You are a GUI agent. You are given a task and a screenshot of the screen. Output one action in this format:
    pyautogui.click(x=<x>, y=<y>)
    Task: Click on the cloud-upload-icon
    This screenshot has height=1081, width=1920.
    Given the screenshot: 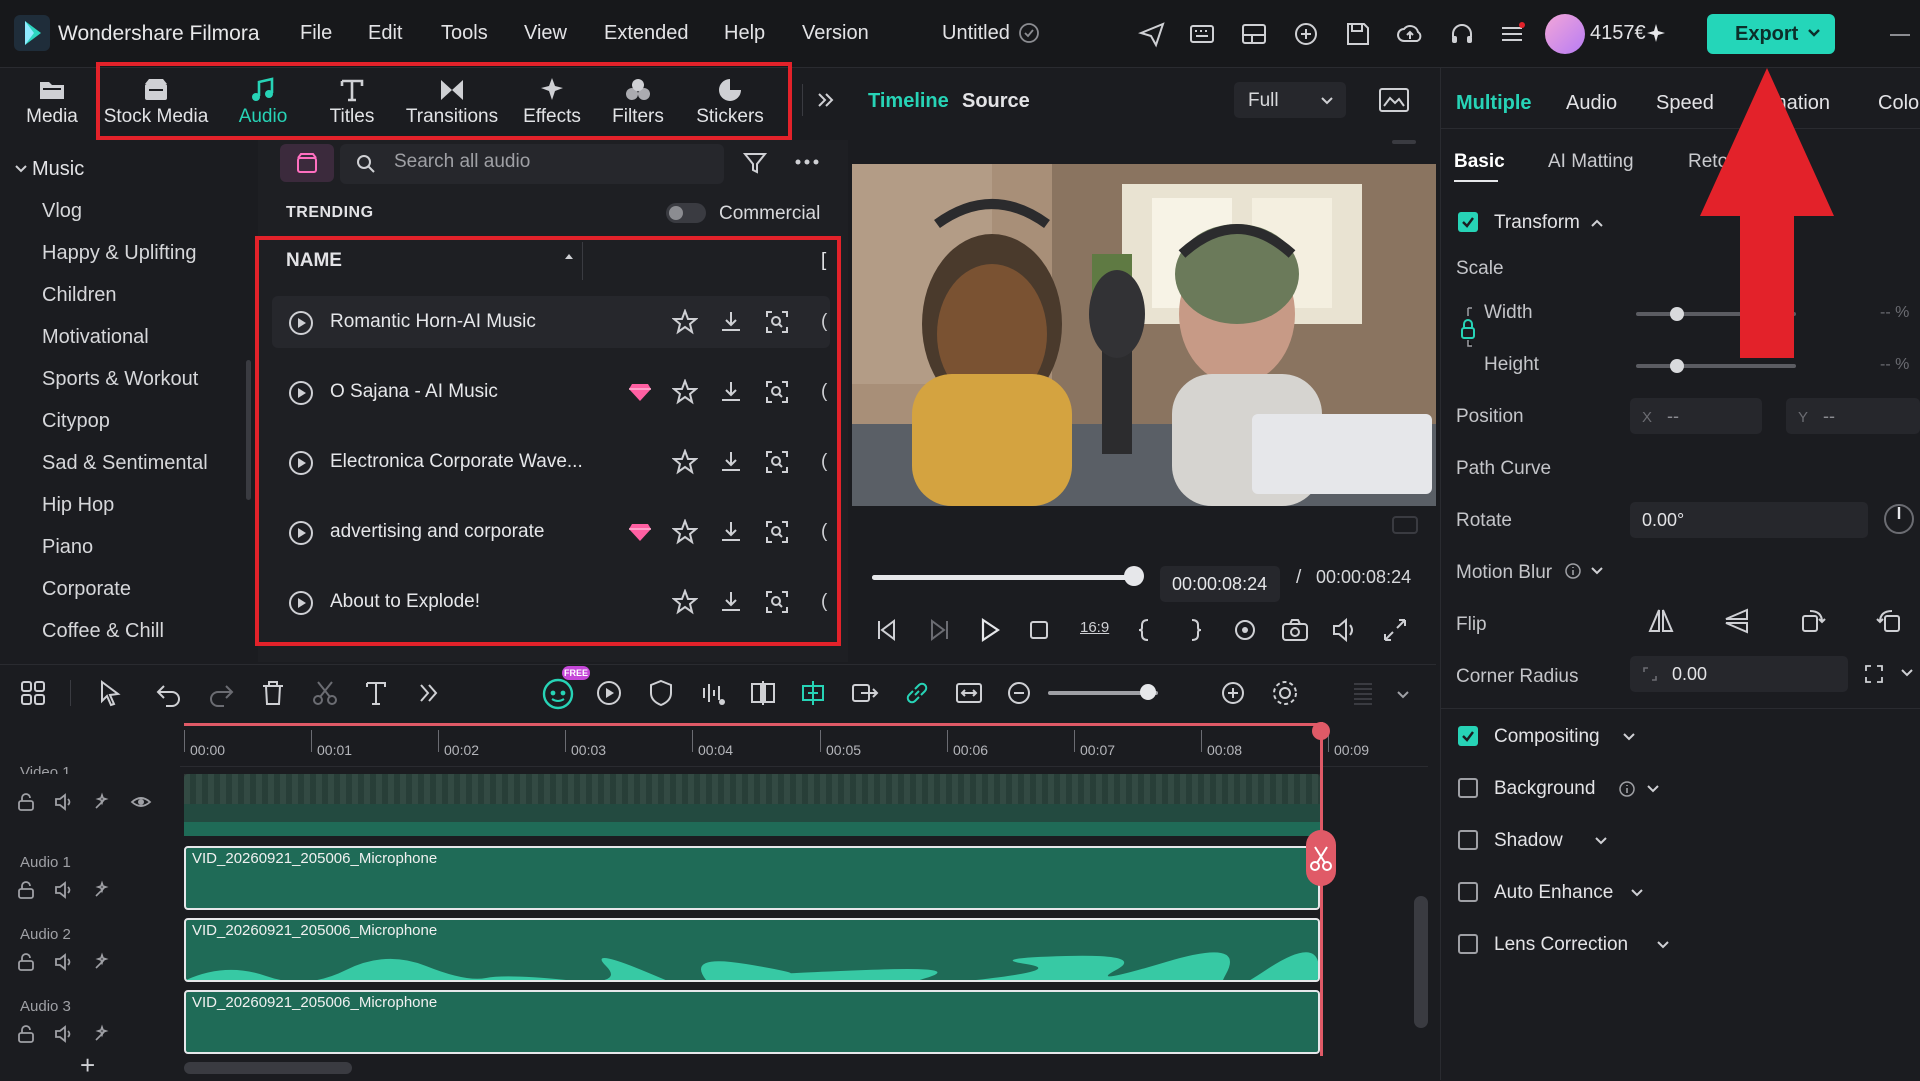 What is the action you would take?
    pyautogui.click(x=1410, y=34)
    